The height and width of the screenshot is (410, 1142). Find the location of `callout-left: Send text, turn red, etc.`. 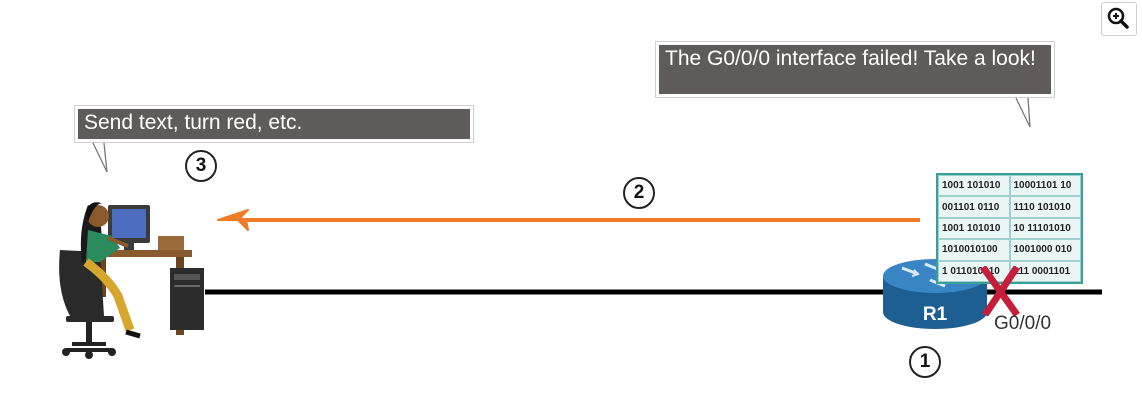

callout-left: Send text, turn red, etc. is located at coordinates (274, 124).